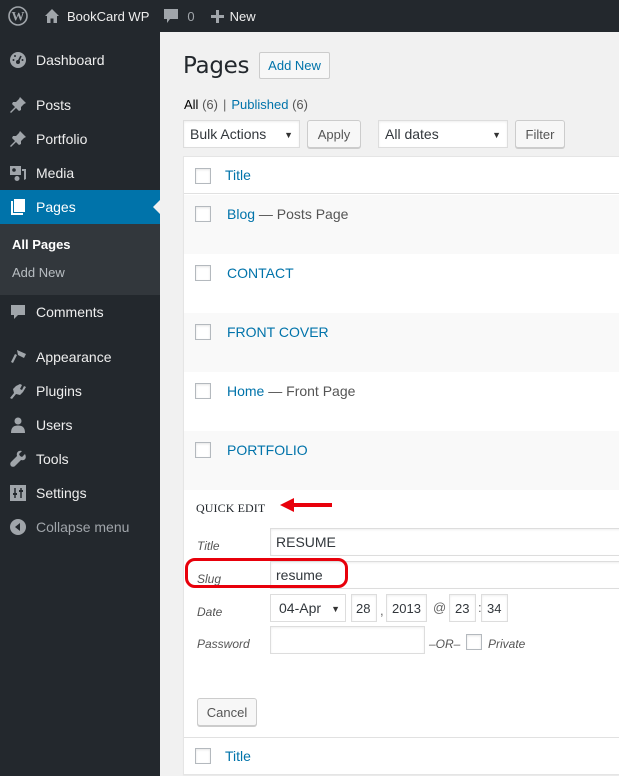  What do you see at coordinates (364, 608) in the screenshot?
I see `day-input` at bounding box center [364, 608].